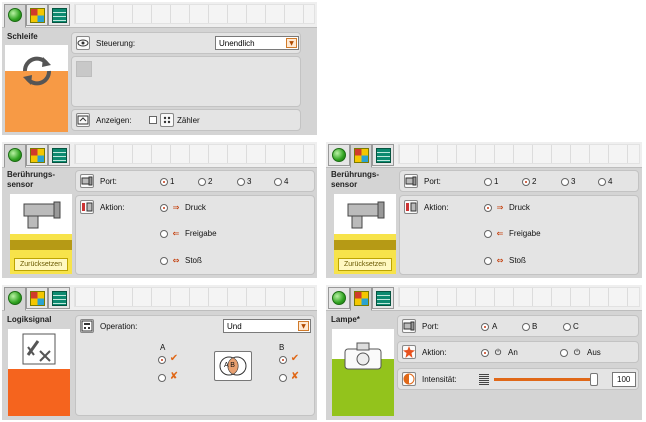 The height and width of the screenshot is (422, 646). Describe the element at coordinates (162, 378) in the screenshot. I see `input-a-false-radio` at that location.